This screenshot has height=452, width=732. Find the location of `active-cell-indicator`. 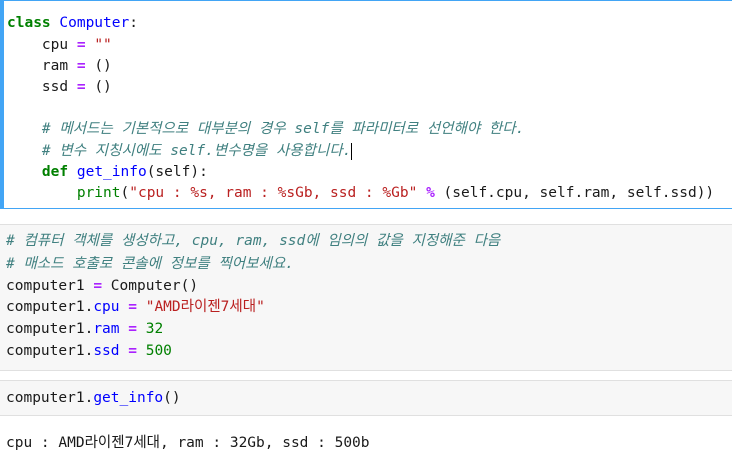

active-cell-indicator is located at coordinates (2, 104).